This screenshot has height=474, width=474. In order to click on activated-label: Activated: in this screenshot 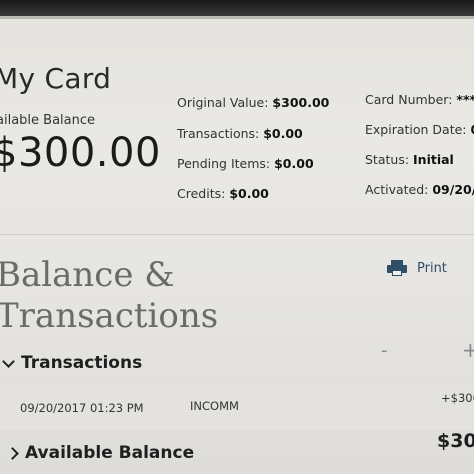, I will do `click(397, 189)`.